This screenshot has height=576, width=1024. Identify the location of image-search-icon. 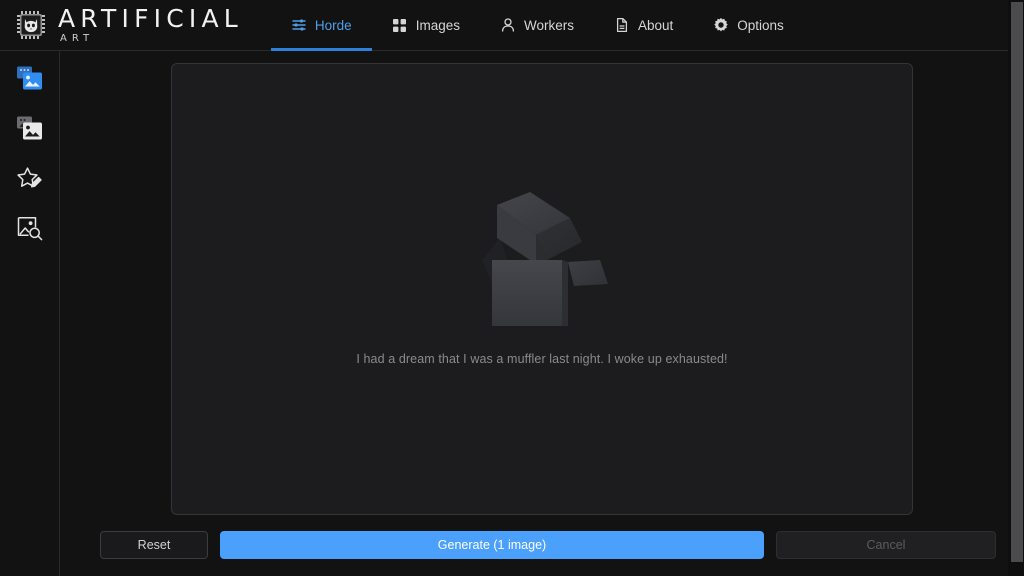
(30, 231).